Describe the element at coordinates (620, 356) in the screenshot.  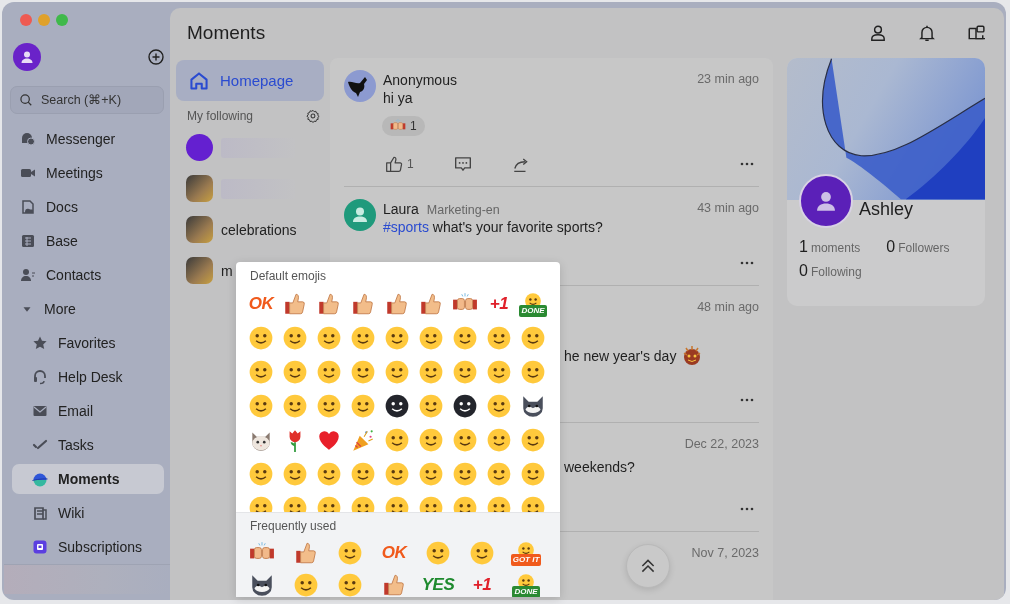
I see `post-text: he new year's day` at that location.